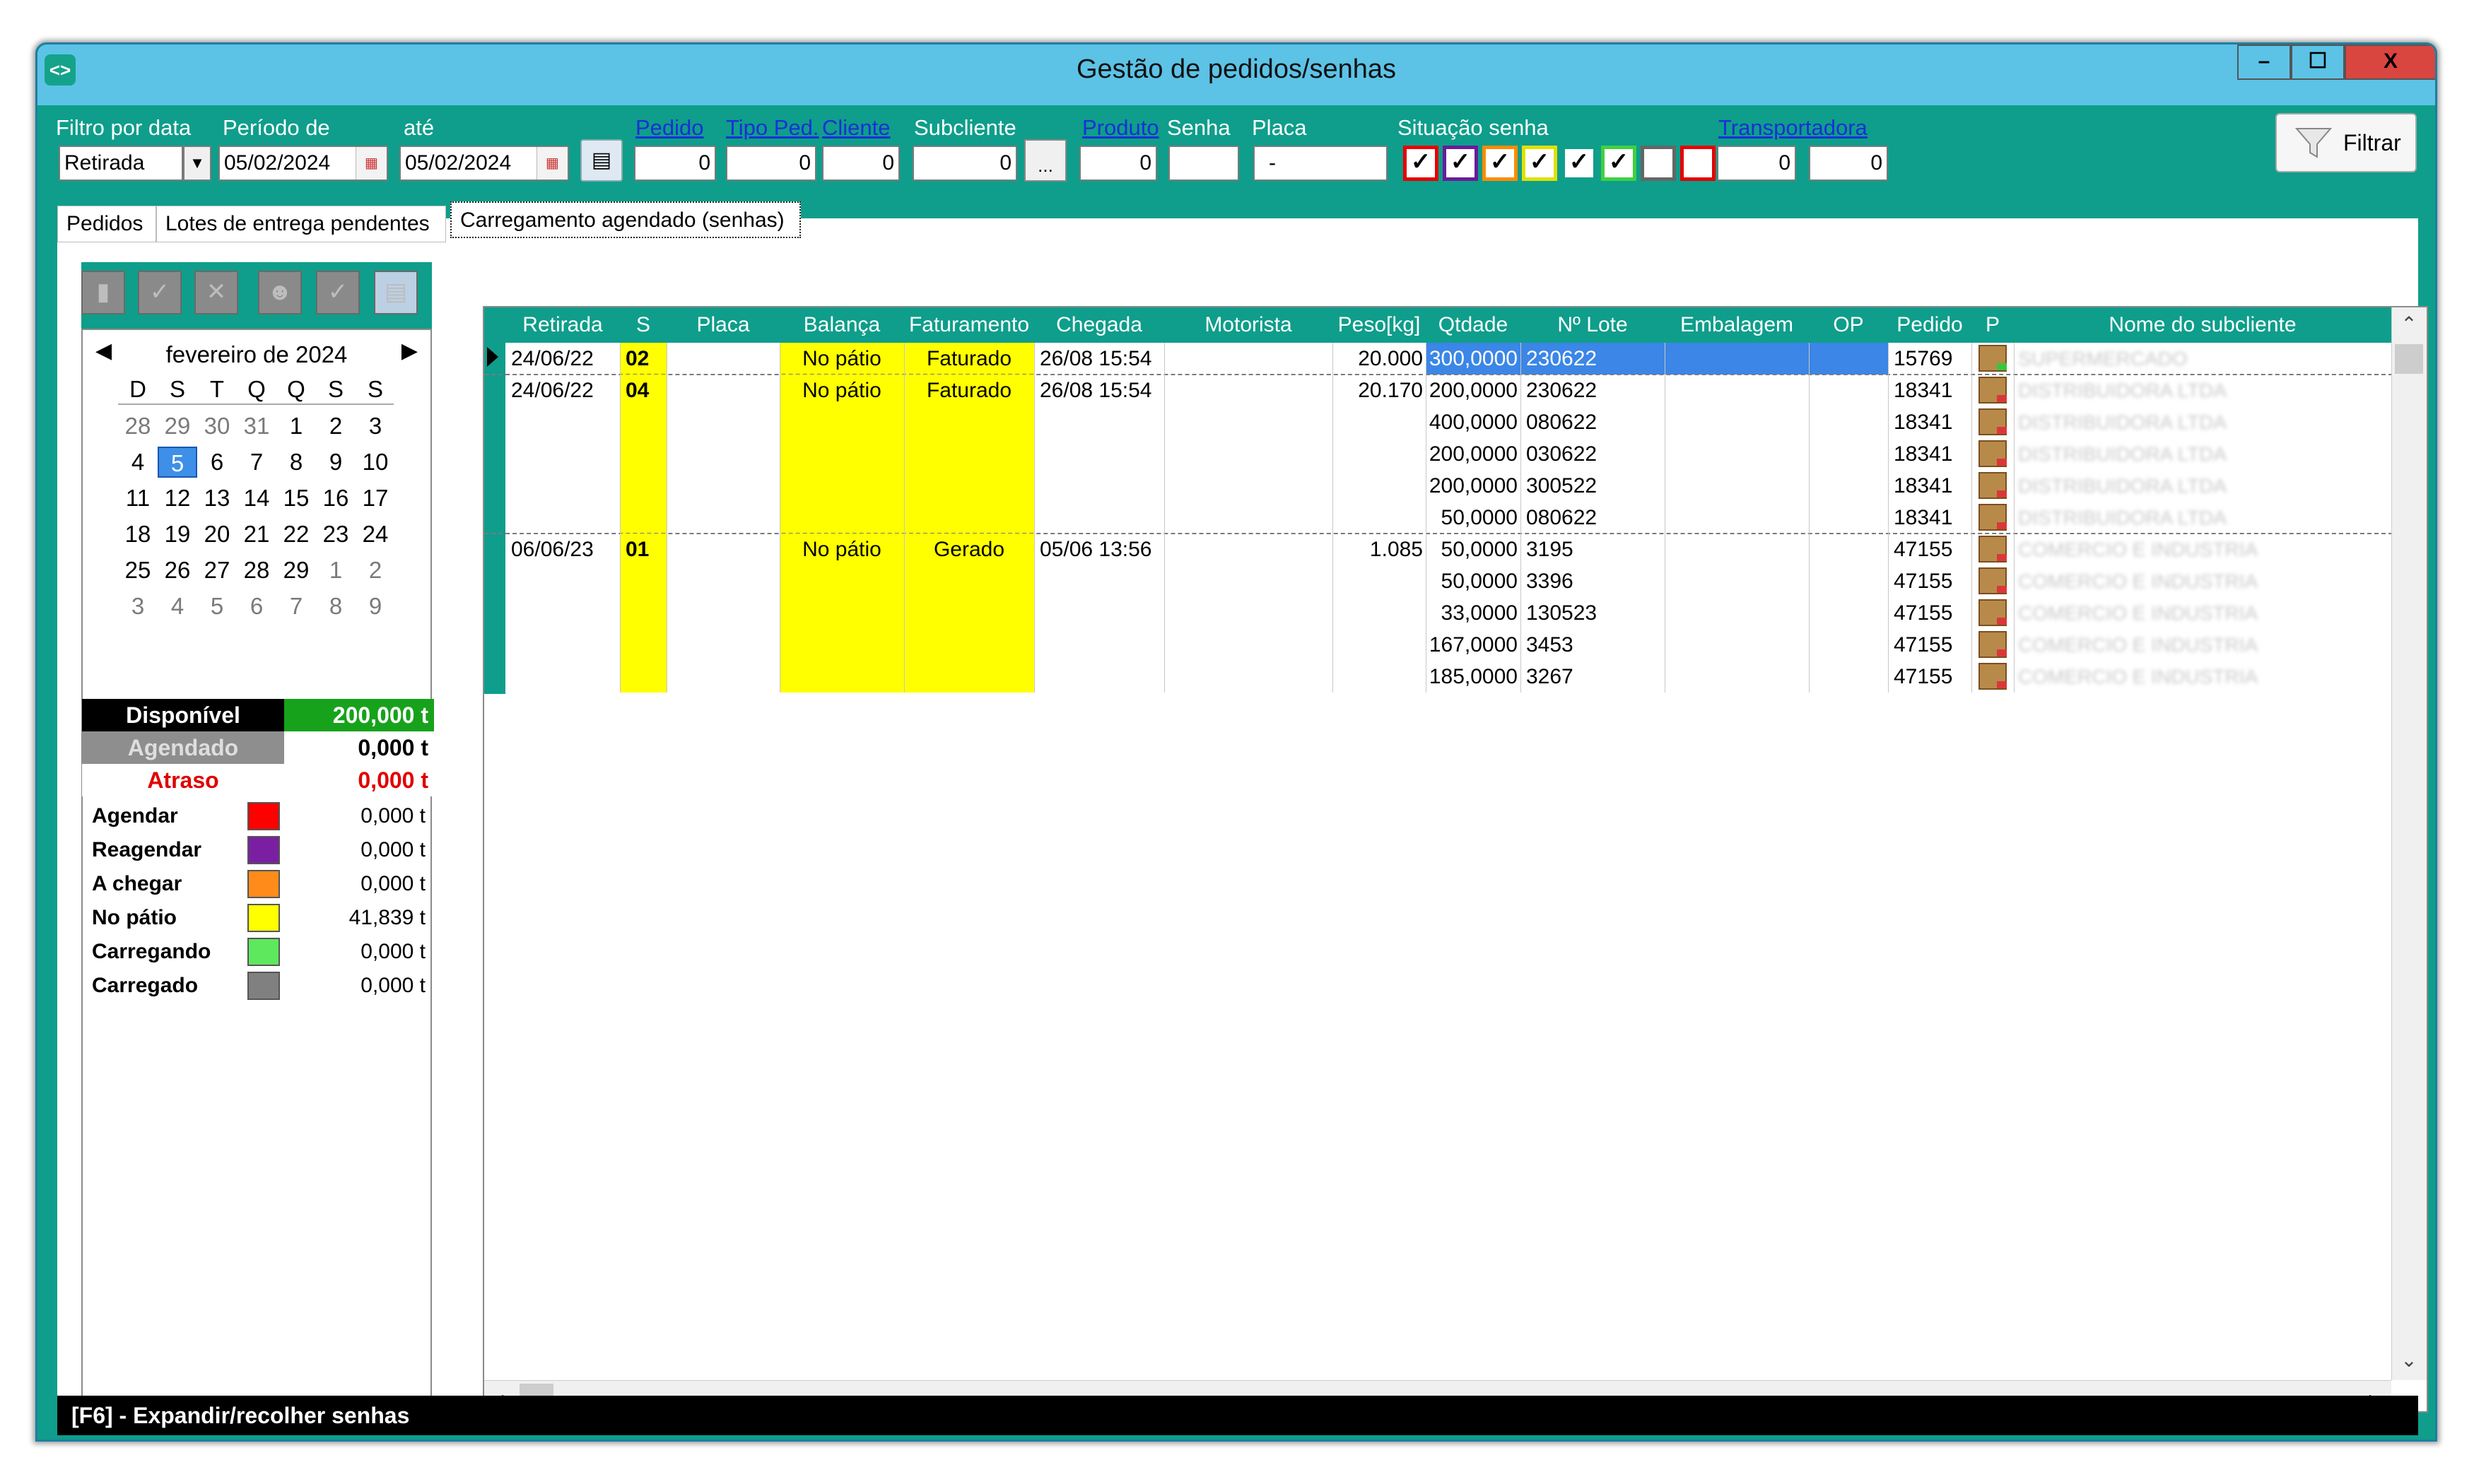  I want to click on embalagem-cell, so click(1737, 359).